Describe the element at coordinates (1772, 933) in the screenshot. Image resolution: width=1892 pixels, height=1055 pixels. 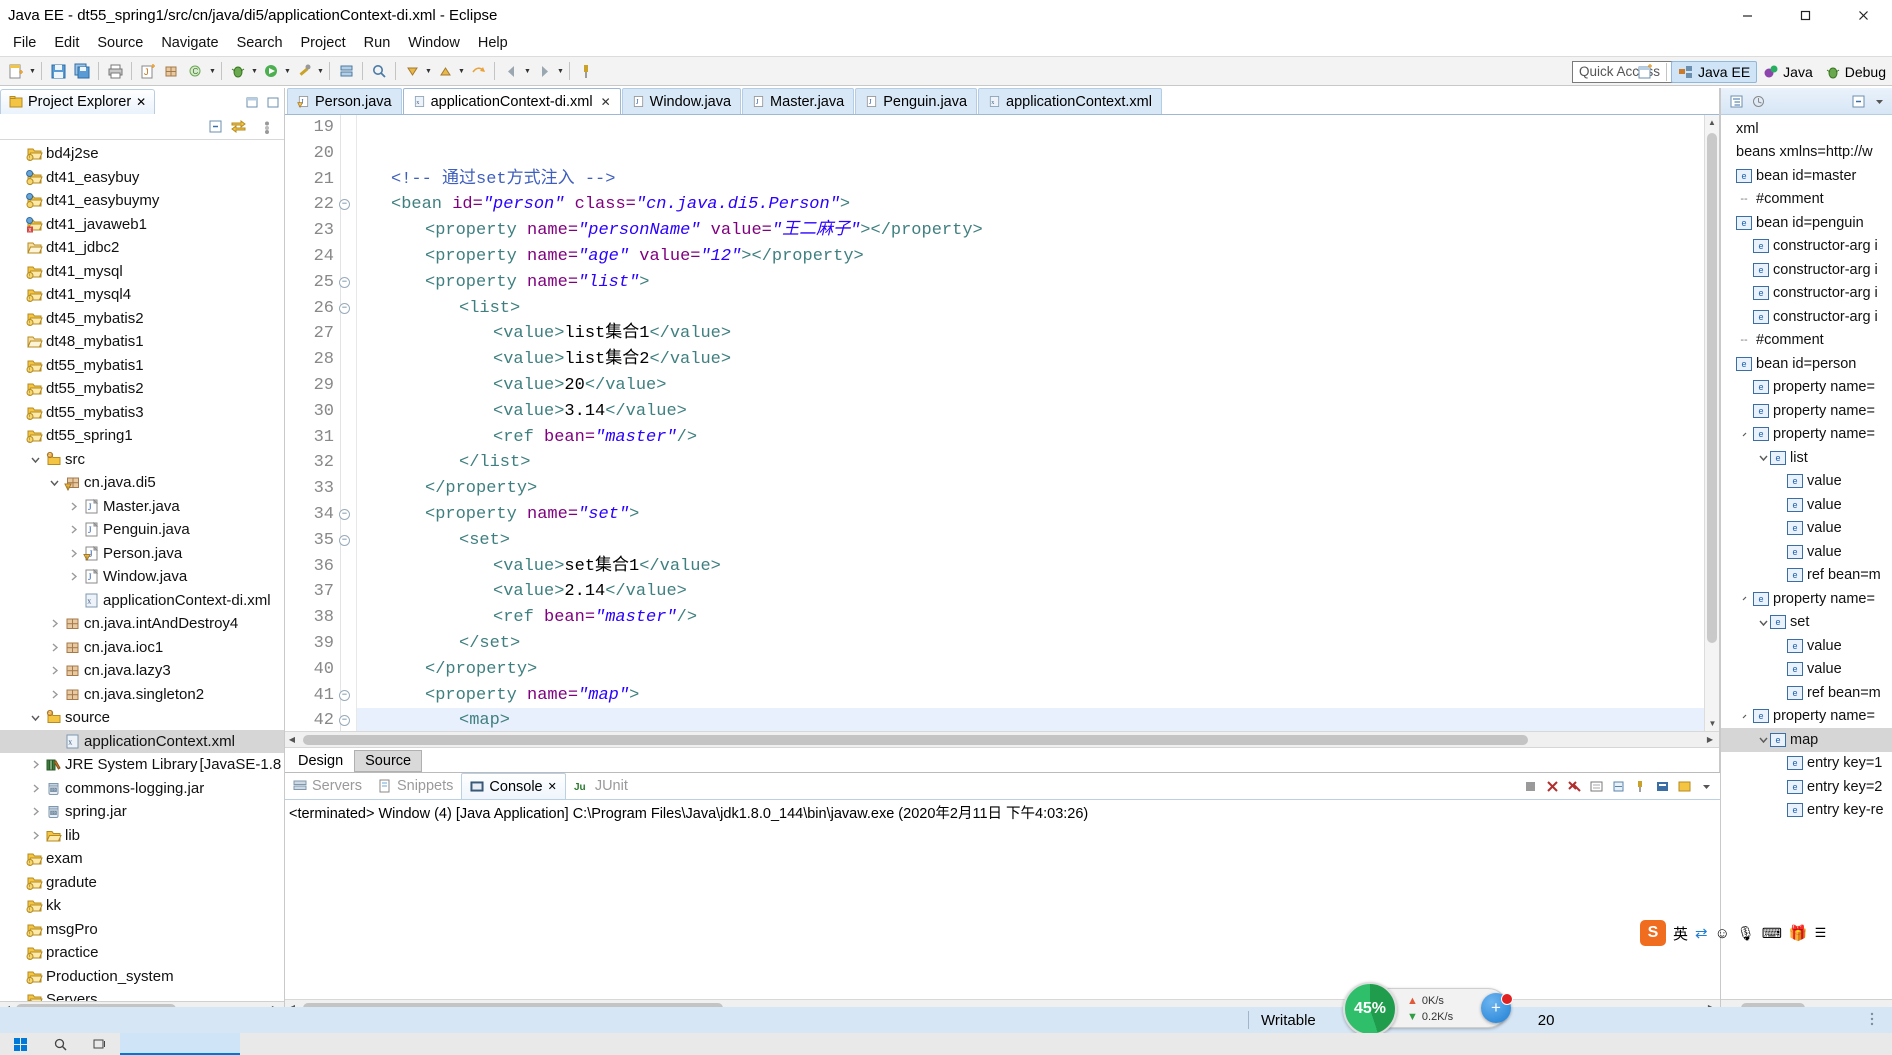
I see `ime-keyboard-icon: ⌨` at that location.